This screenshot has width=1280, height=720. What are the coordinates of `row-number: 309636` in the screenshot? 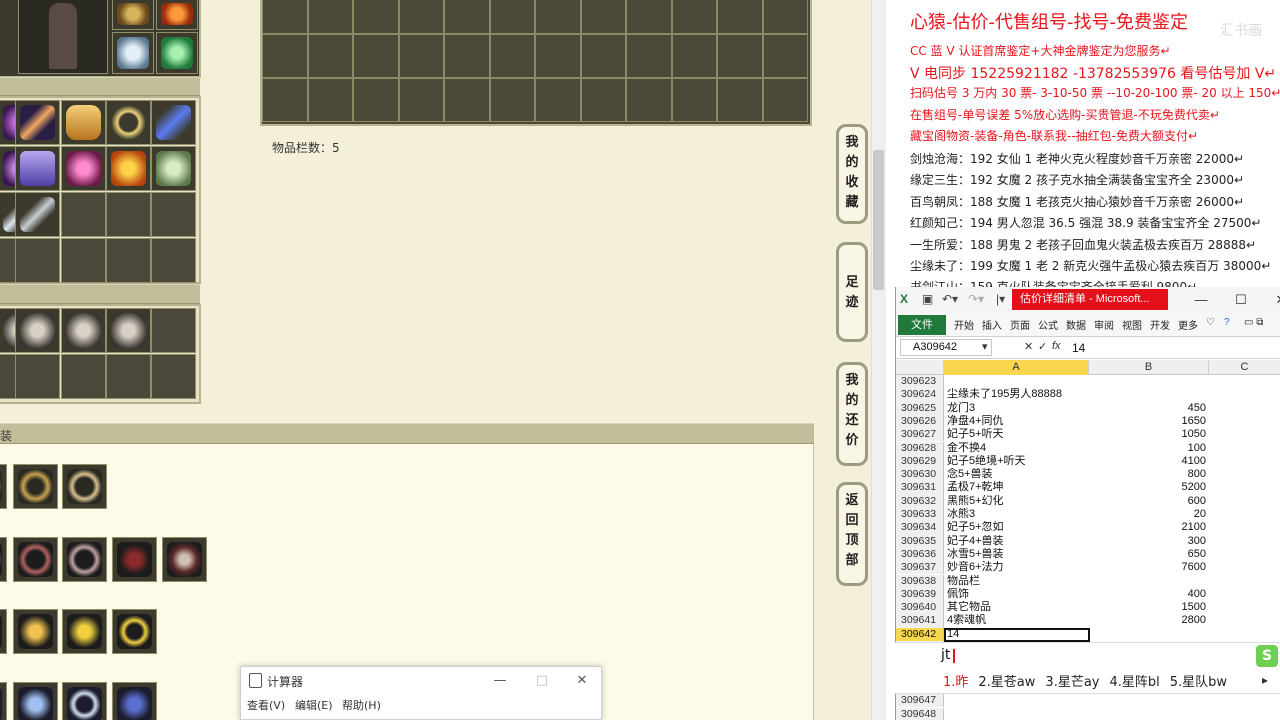 It's located at (920, 554).